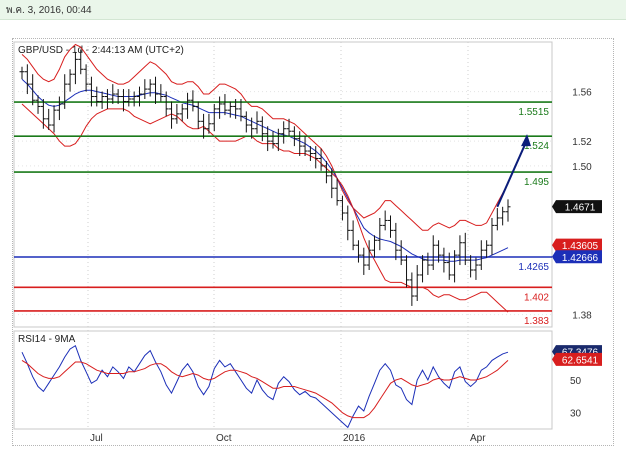  What do you see at coordinates (536, 297) in the screenshot?
I see `level-label: 1.402` at bounding box center [536, 297].